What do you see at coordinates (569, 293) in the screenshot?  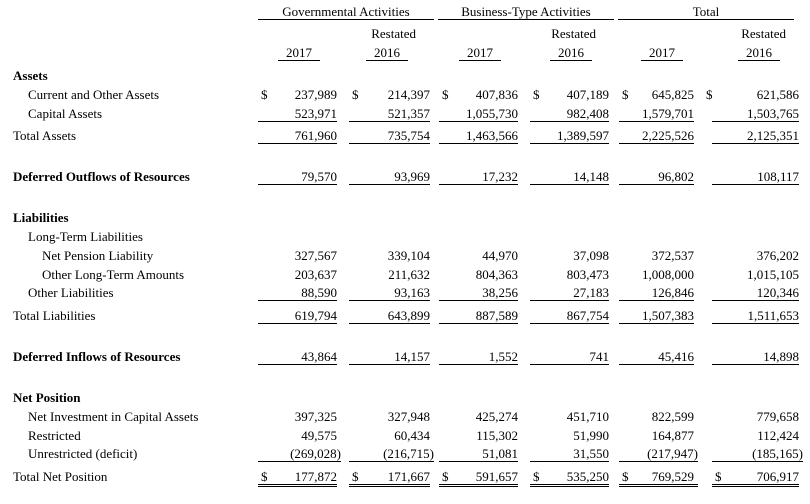 I see `cell-other-liabilities-bus-2016: 27,183` at bounding box center [569, 293].